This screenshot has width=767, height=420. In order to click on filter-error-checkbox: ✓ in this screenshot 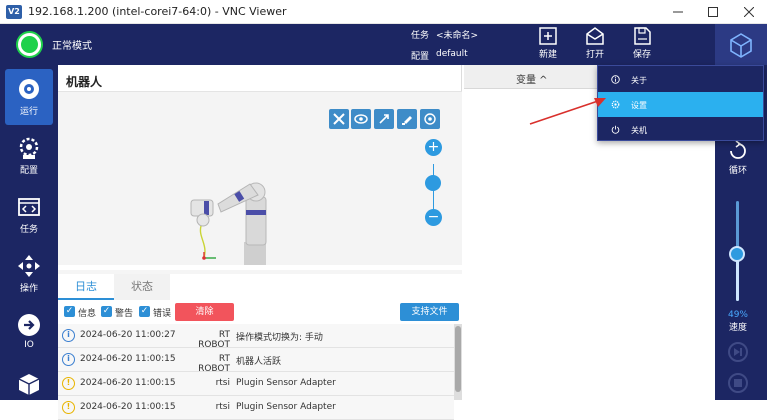, I will do `click(144, 311)`.